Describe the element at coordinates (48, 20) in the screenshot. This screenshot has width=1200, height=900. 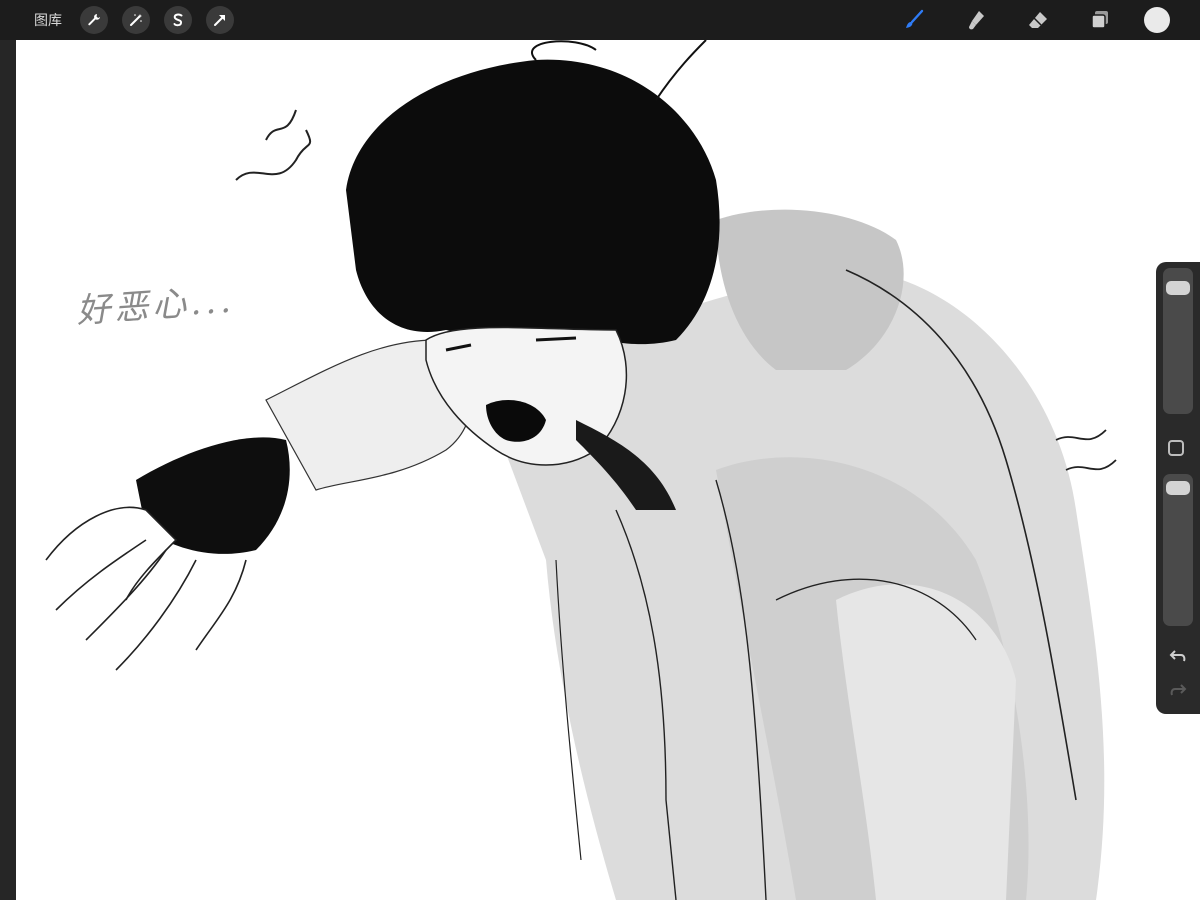
I see `gallery-button: 图库` at that location.